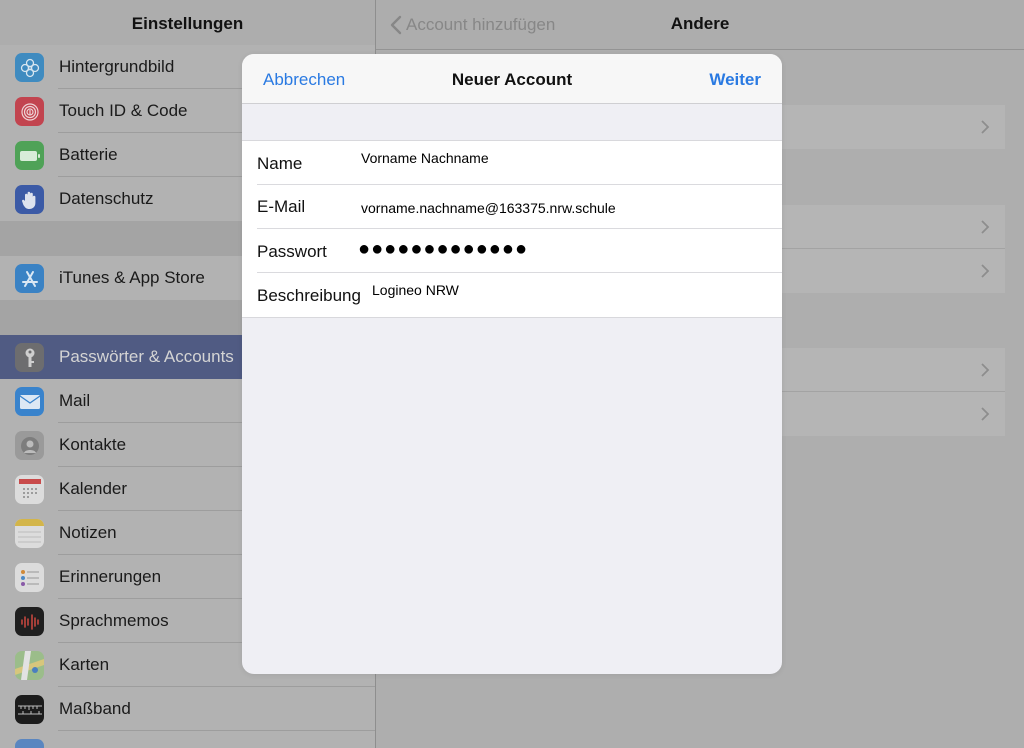 The width and height of the screenshot is (1024, 748). Describe the element at coordinates (29, 199) in the screenshot. I see `hand-icon` at that location.